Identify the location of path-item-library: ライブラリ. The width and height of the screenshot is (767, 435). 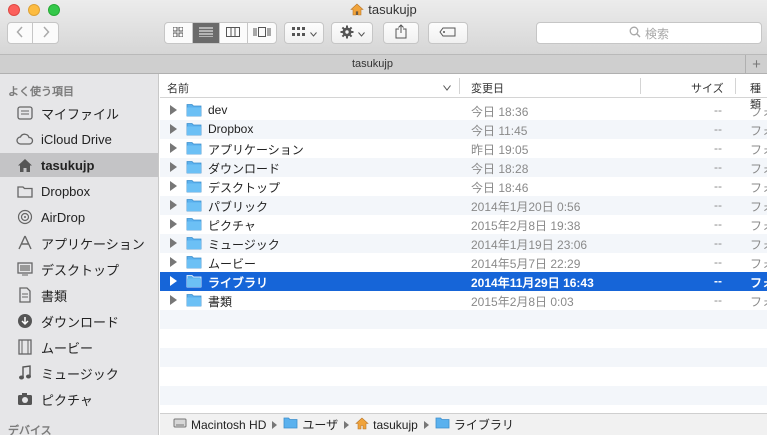
(474, 424).